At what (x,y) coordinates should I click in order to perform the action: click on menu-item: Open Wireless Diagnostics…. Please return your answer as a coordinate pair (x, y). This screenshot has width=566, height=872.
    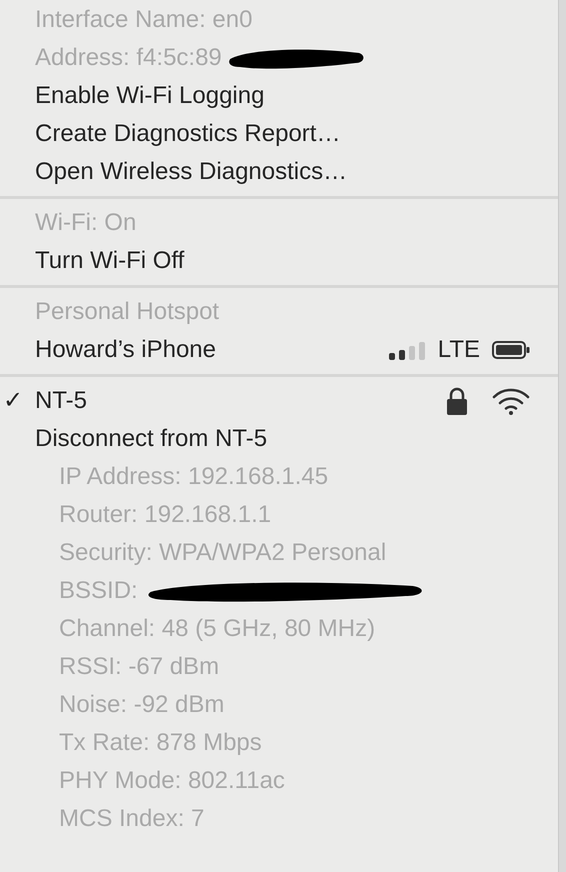
    Looking at the image, I should click on (191, 172).